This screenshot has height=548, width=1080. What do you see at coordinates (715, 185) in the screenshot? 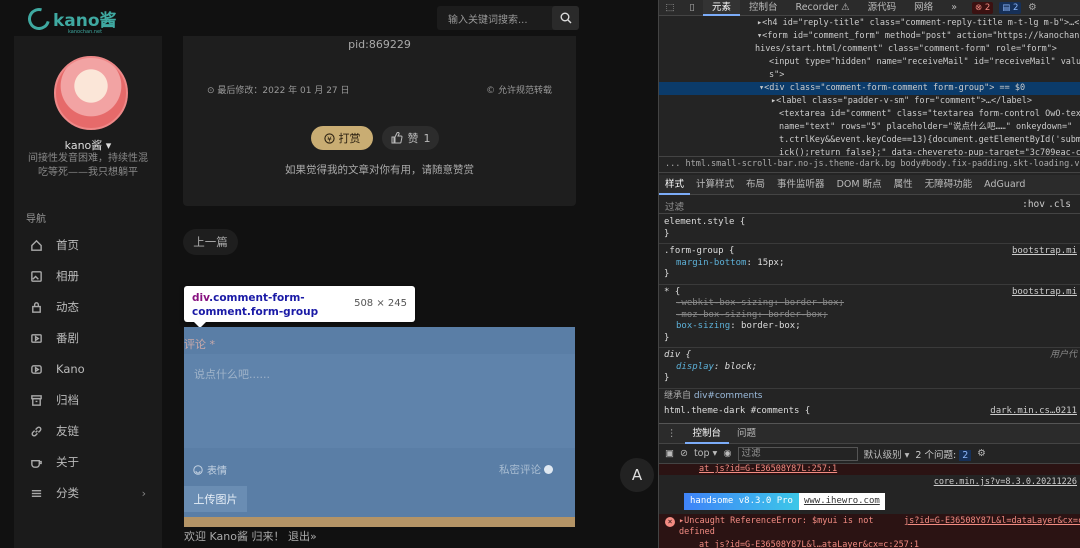
I see `tab-computed: 计算样式` at bounding box center [715, 185].